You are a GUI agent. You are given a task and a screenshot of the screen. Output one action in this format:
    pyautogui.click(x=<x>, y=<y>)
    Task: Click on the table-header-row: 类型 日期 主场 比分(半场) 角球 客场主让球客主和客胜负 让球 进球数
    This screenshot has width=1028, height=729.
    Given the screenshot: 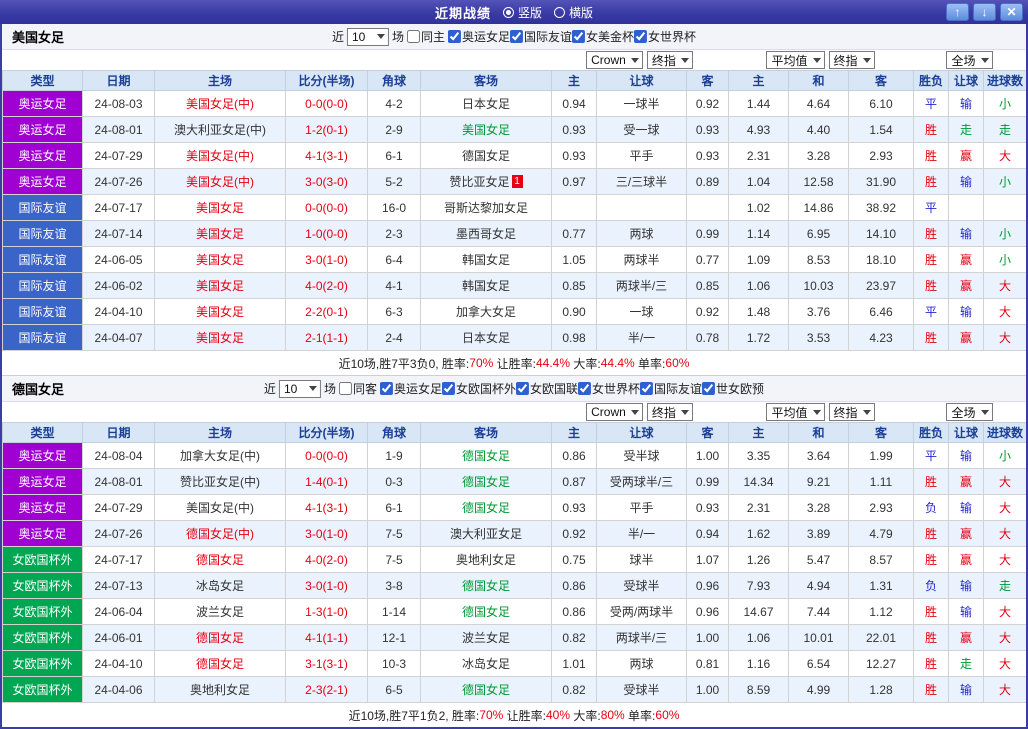 What is the action you would take?
    pyautogui.click(x=514, y=432)
    